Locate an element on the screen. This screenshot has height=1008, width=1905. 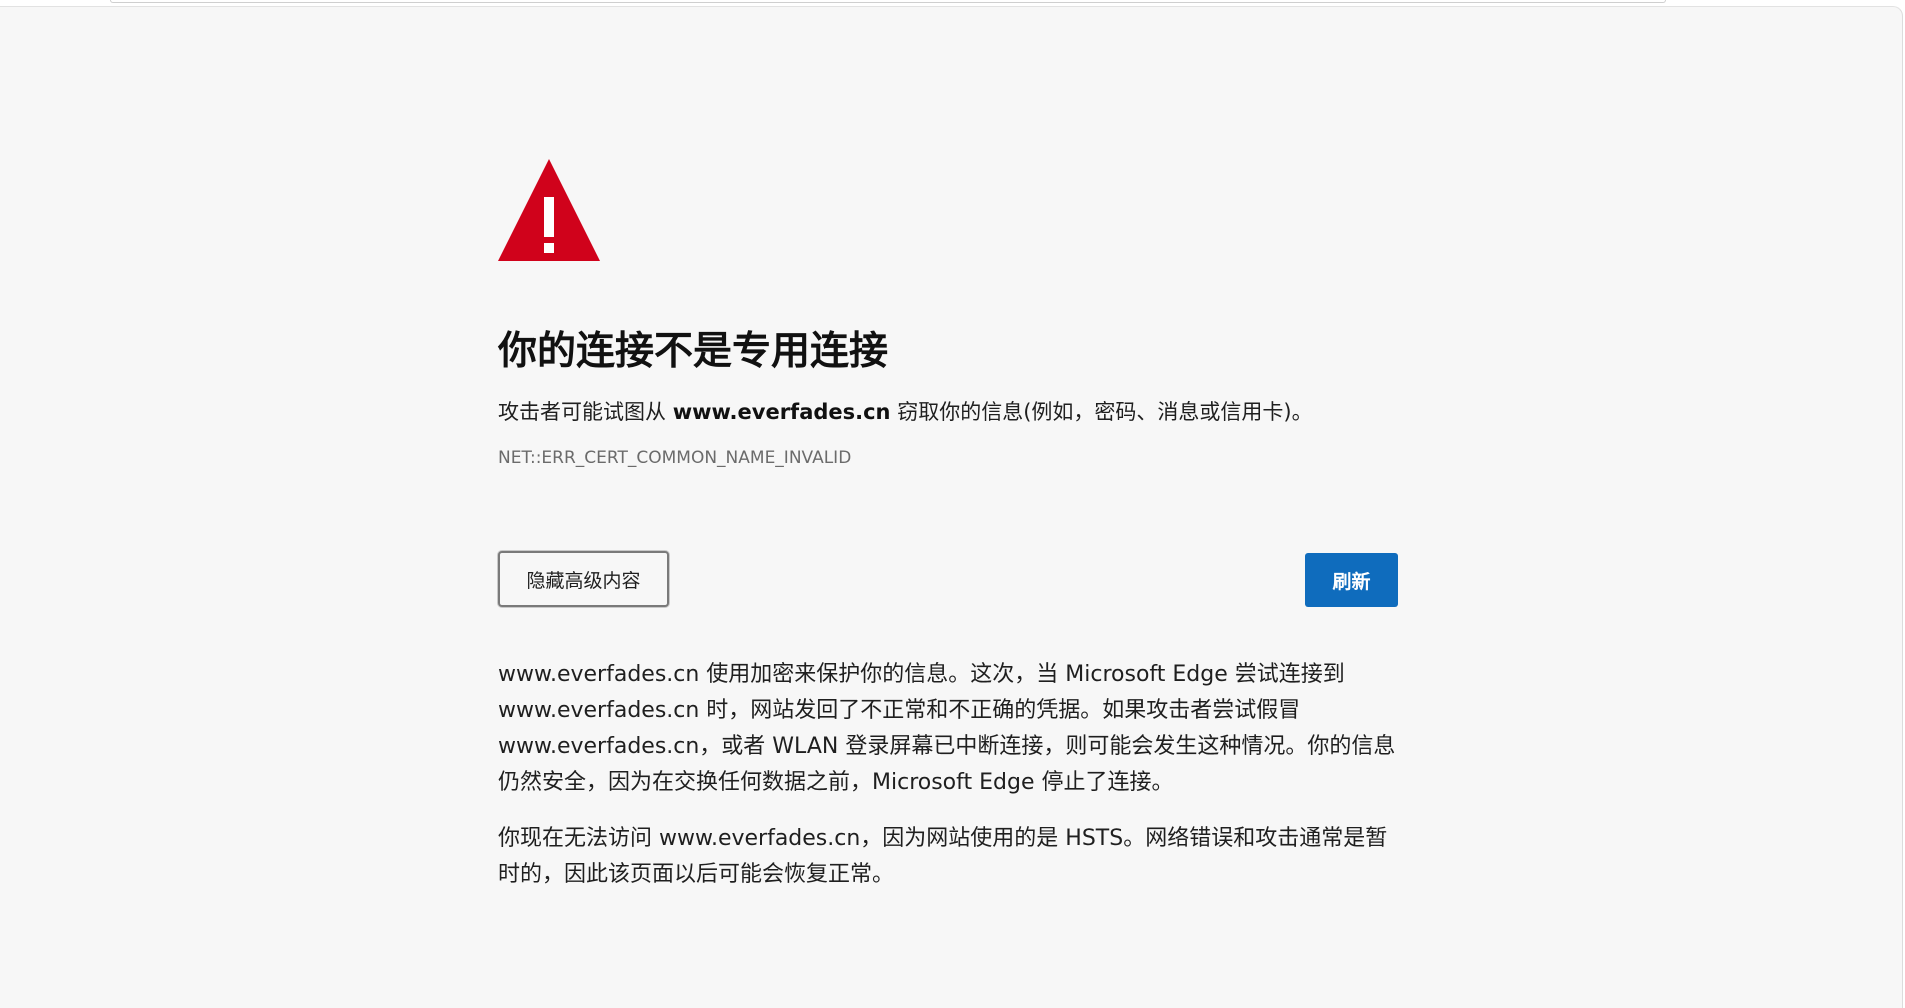
refresh-button: 刷新 is located at coordinates (1351, 580).